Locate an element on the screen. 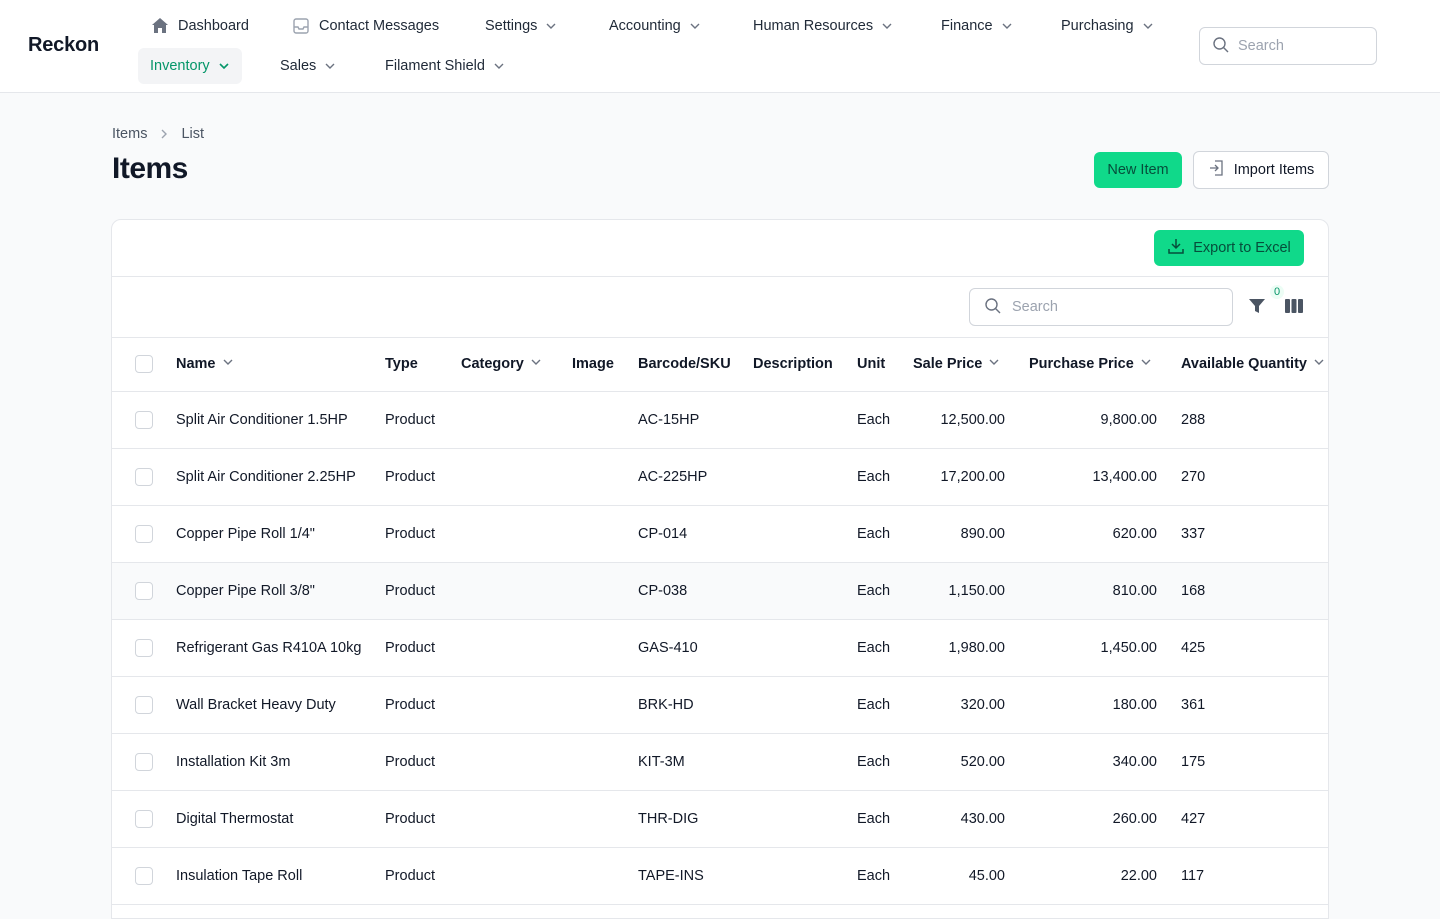 The height and width of the screenshot is (919, 1440). cell-name: Insulation Tape Roll is located at coordinates (280, 876).